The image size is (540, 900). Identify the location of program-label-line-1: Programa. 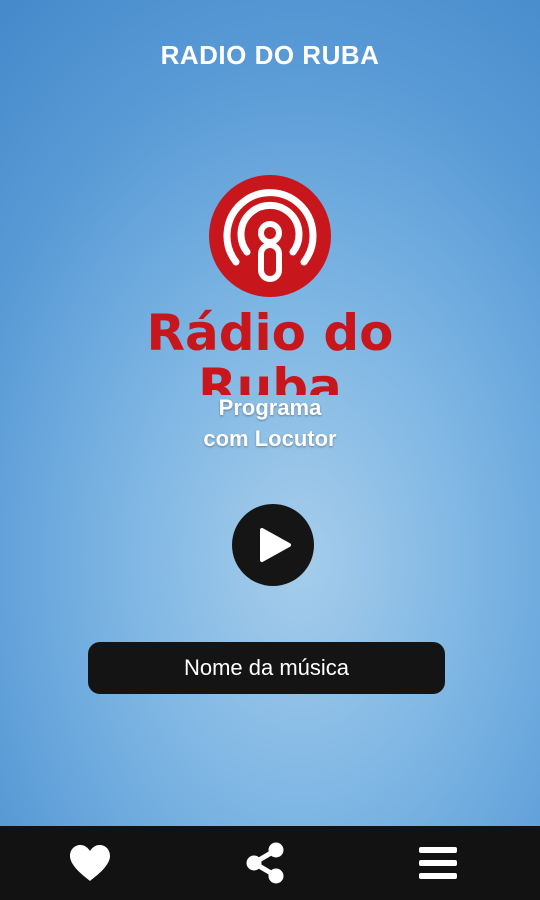
(270, 407).